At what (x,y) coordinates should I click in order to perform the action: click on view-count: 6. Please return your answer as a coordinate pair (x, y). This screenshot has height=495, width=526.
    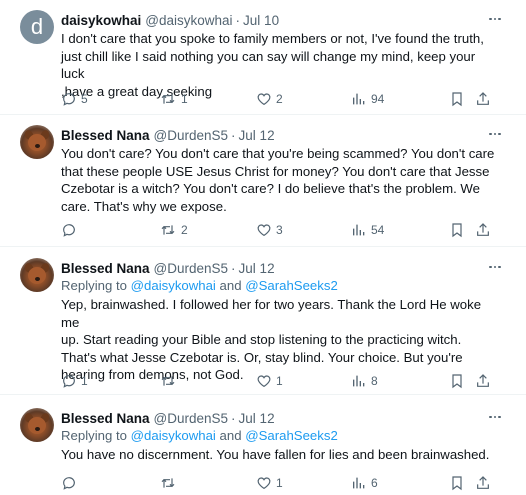
    Looking at the image, I should click on (374, 483).